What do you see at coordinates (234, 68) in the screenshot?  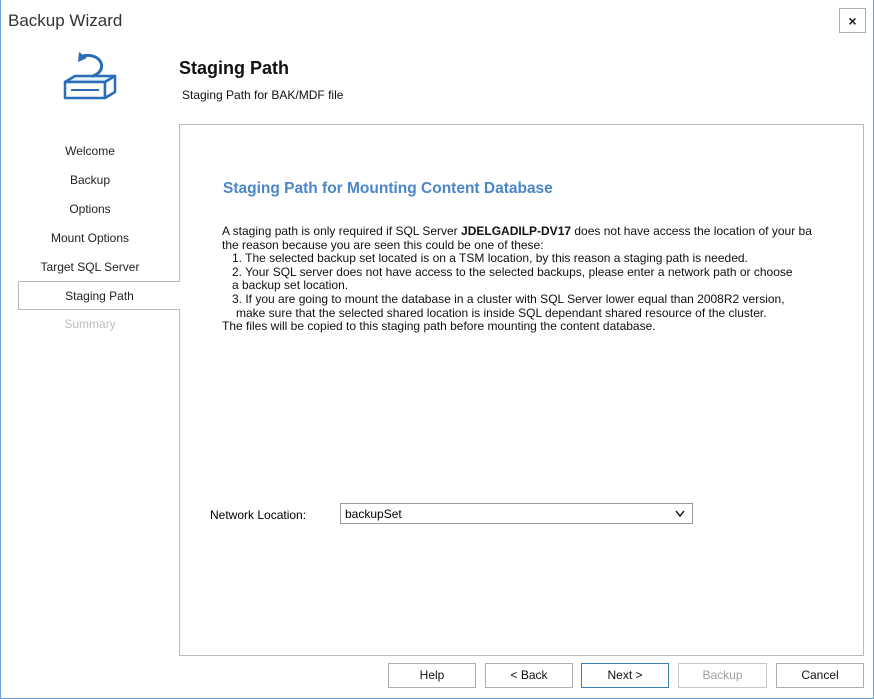 I see `step-title: Staging Path` at bounding box center [234, 68].